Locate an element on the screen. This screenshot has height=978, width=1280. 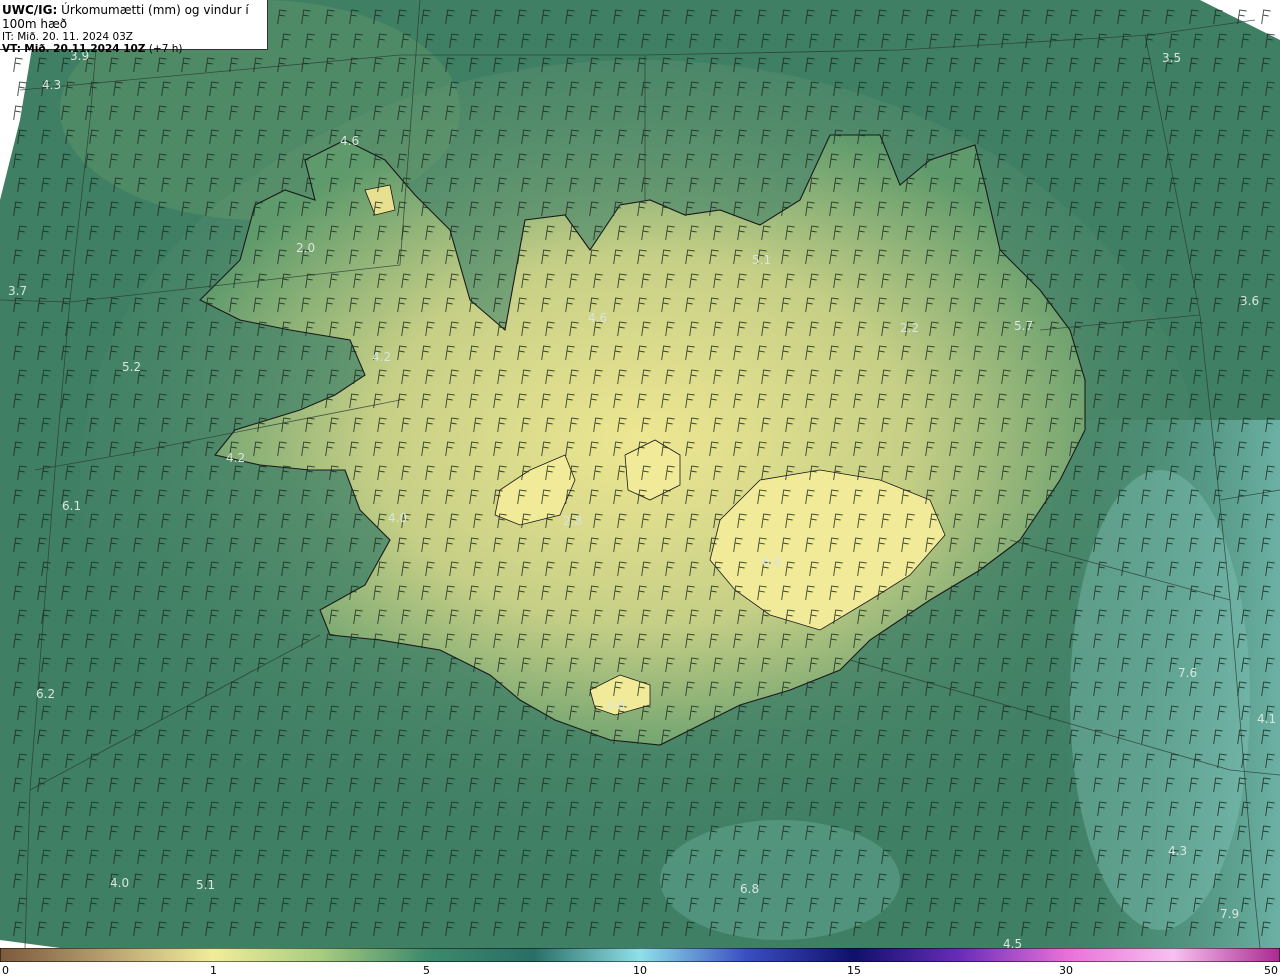
model-label: UWC/IG: is located at coordinates (30, 10).